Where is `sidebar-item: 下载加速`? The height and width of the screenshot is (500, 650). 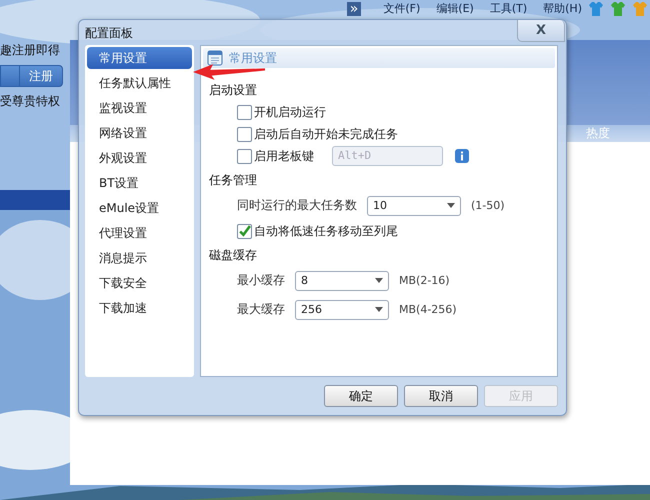
sidebar-item: 下载加速 is located at coordinates (139, 308).